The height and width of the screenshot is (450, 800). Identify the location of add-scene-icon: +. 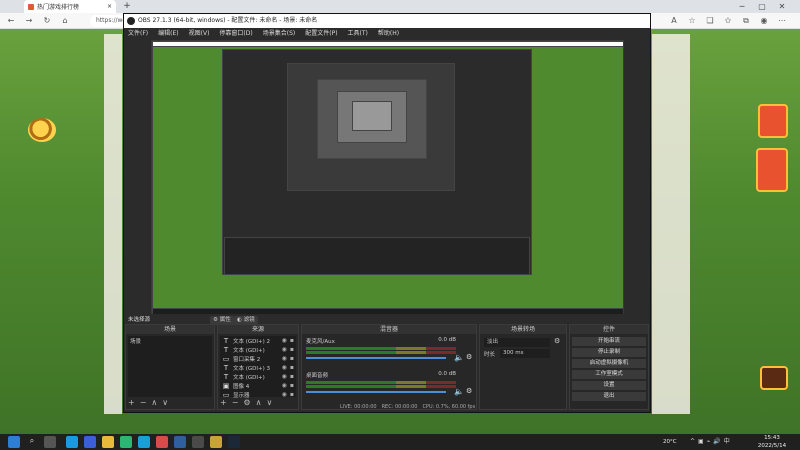
(131, 403).